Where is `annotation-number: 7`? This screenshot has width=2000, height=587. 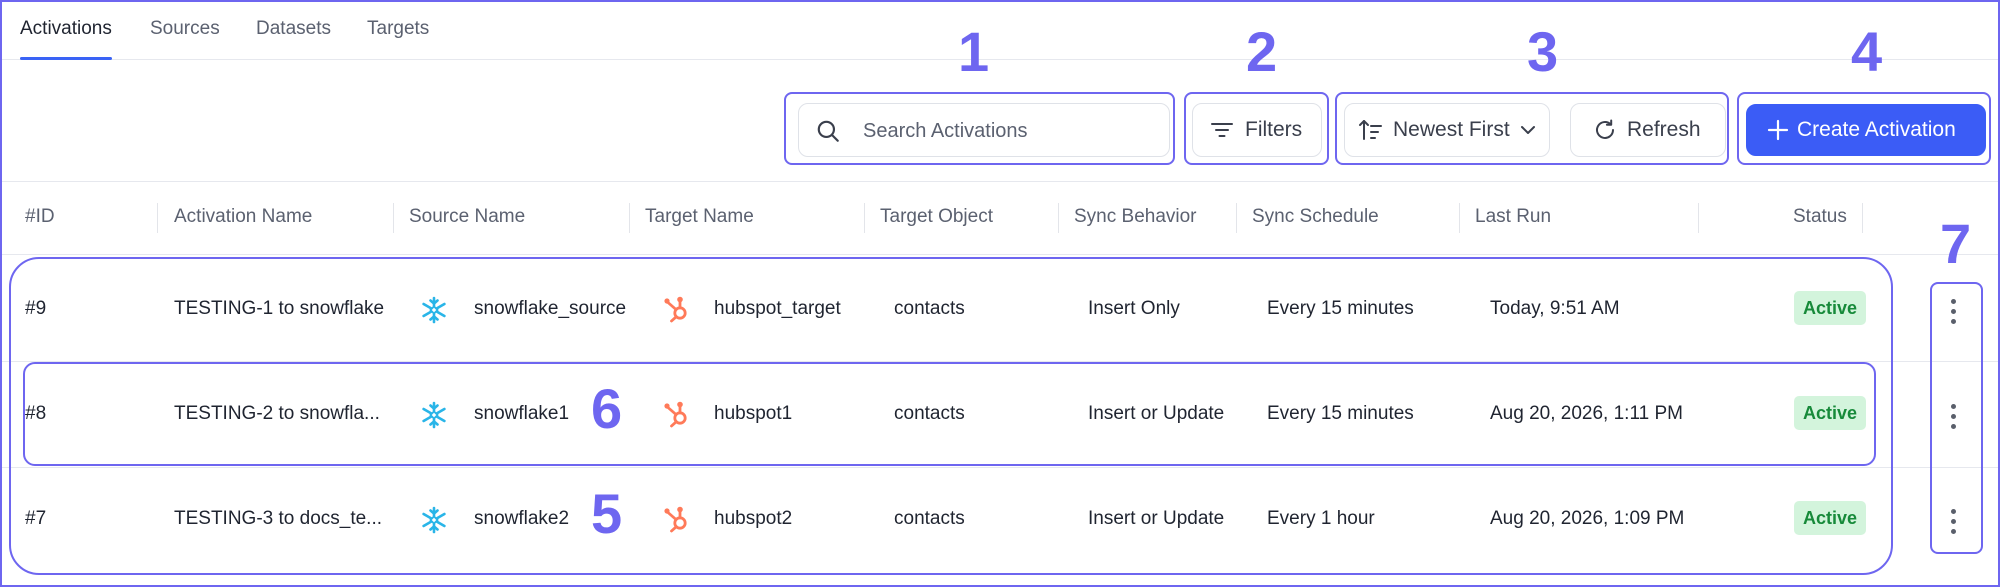 annotation-number: 7 is located at coordinates (1956, 243).